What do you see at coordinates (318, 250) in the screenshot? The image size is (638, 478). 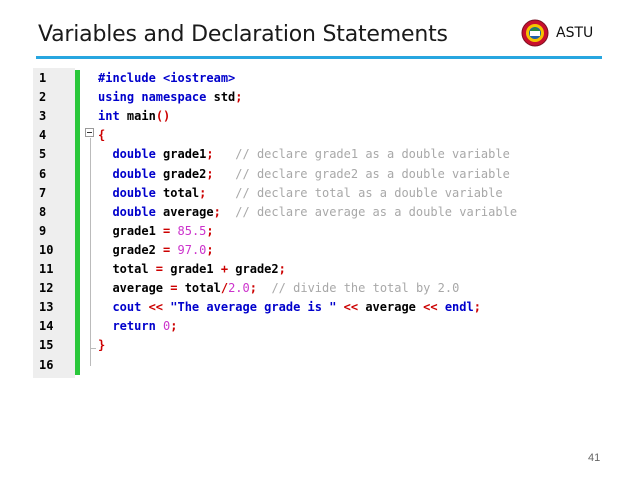 I see `code-line: 10 grade2 = 97.0;` at bounding box center [318, 250].